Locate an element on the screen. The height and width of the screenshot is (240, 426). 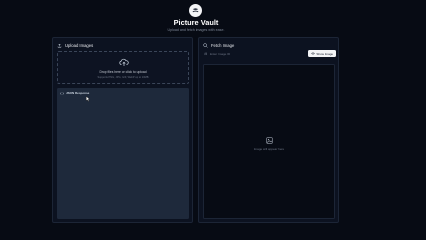
json-response-label: JSON Response is located at coordinates (78, 93).